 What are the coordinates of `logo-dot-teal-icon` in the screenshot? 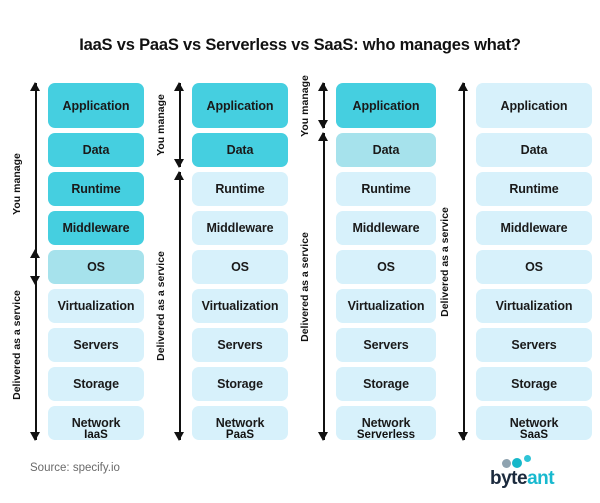 It's located at (517, 463).